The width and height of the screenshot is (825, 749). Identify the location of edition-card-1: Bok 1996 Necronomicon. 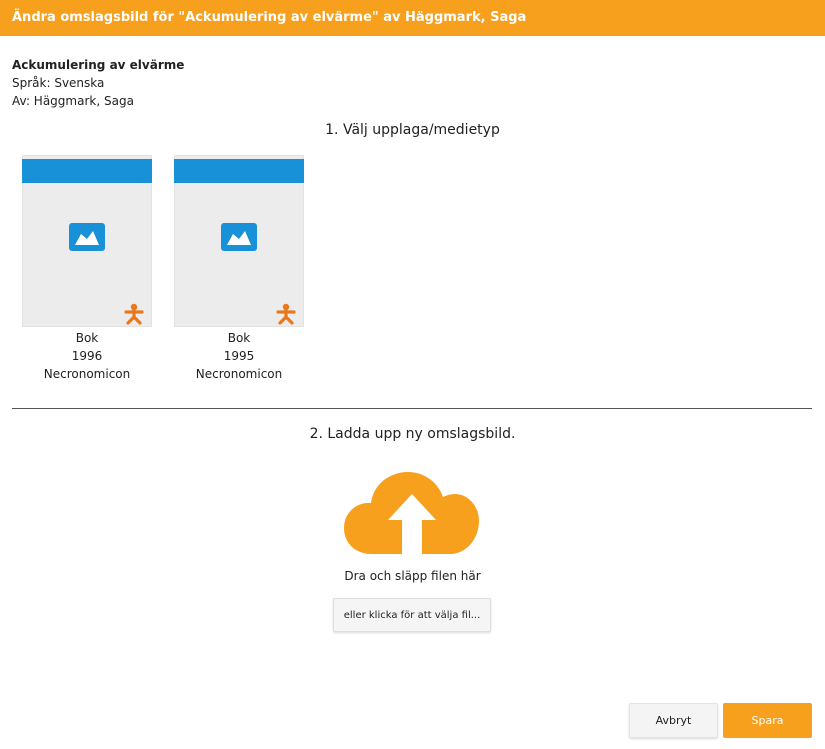
(87, 269).